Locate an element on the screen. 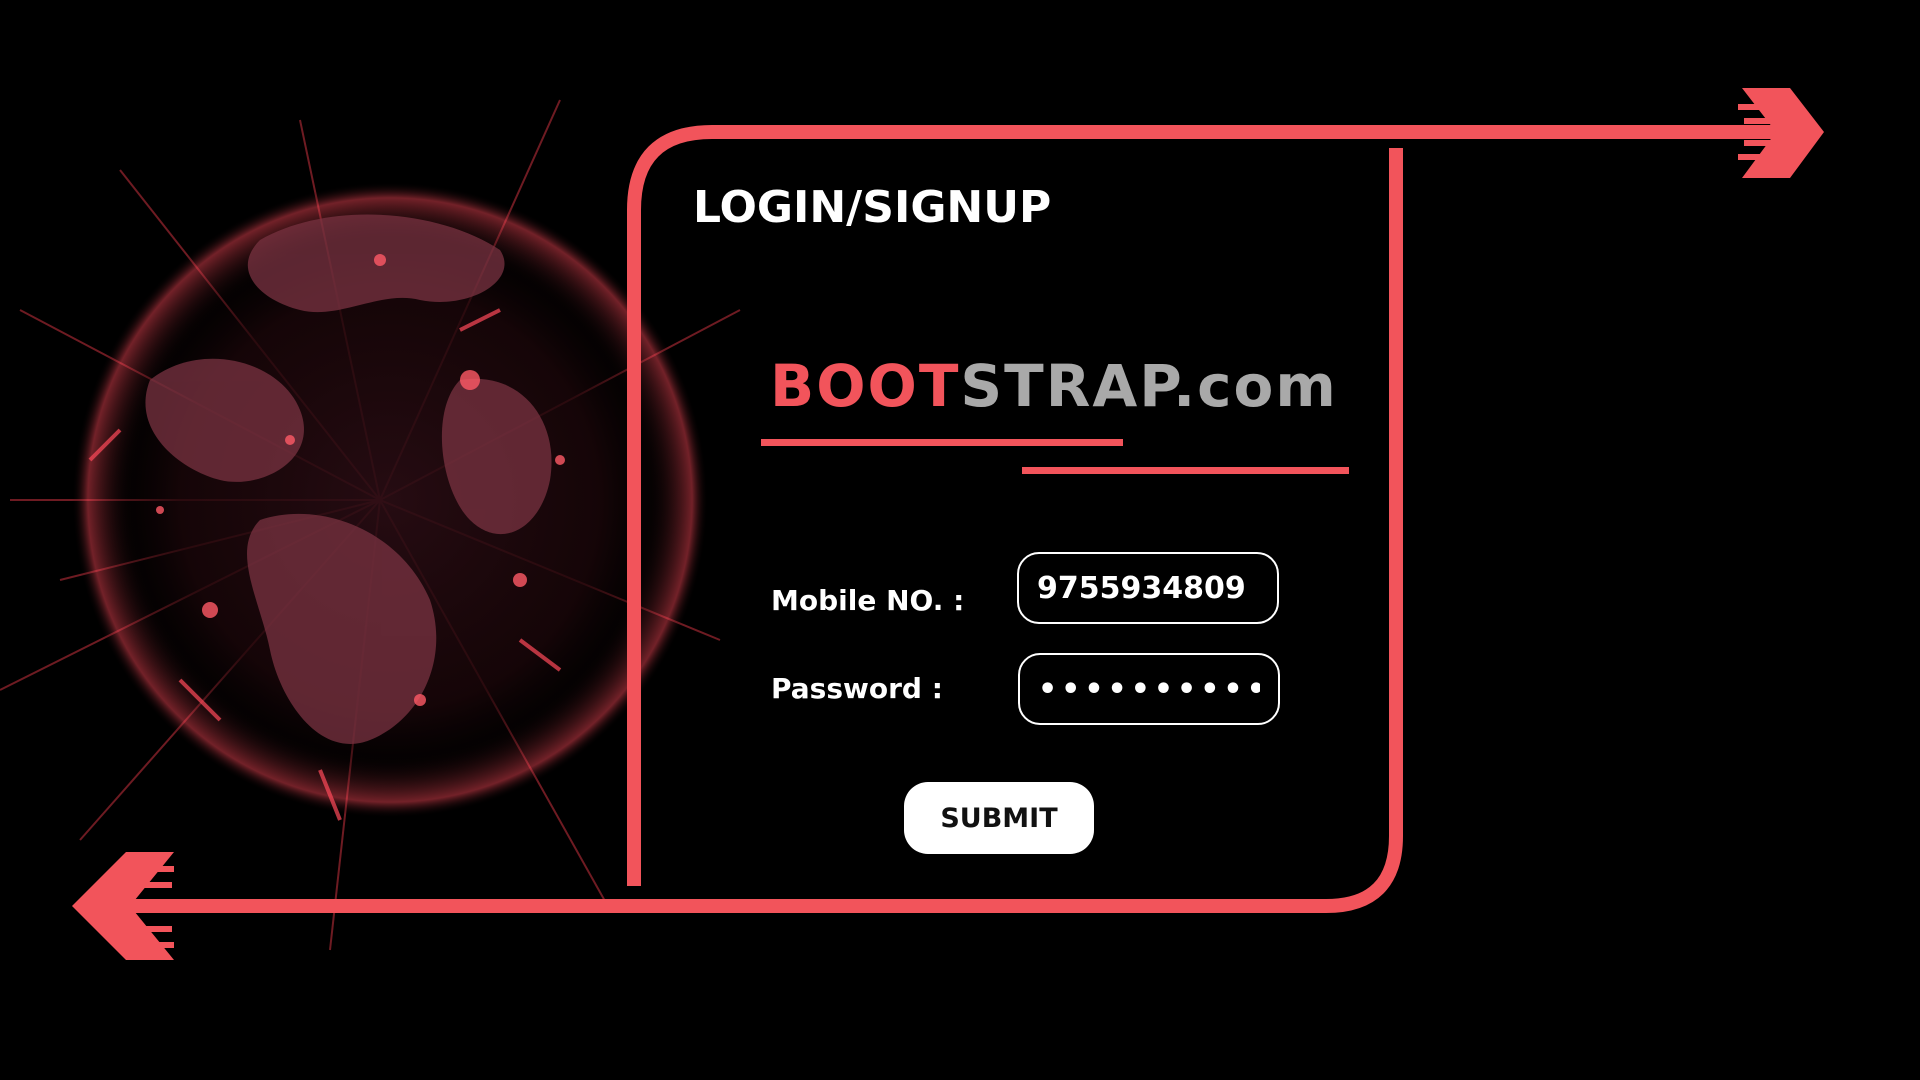 The width and height of the screenshot is (1920, 1080). logo-muted-text: STRAP.com is located at coordinates (1149, 386).